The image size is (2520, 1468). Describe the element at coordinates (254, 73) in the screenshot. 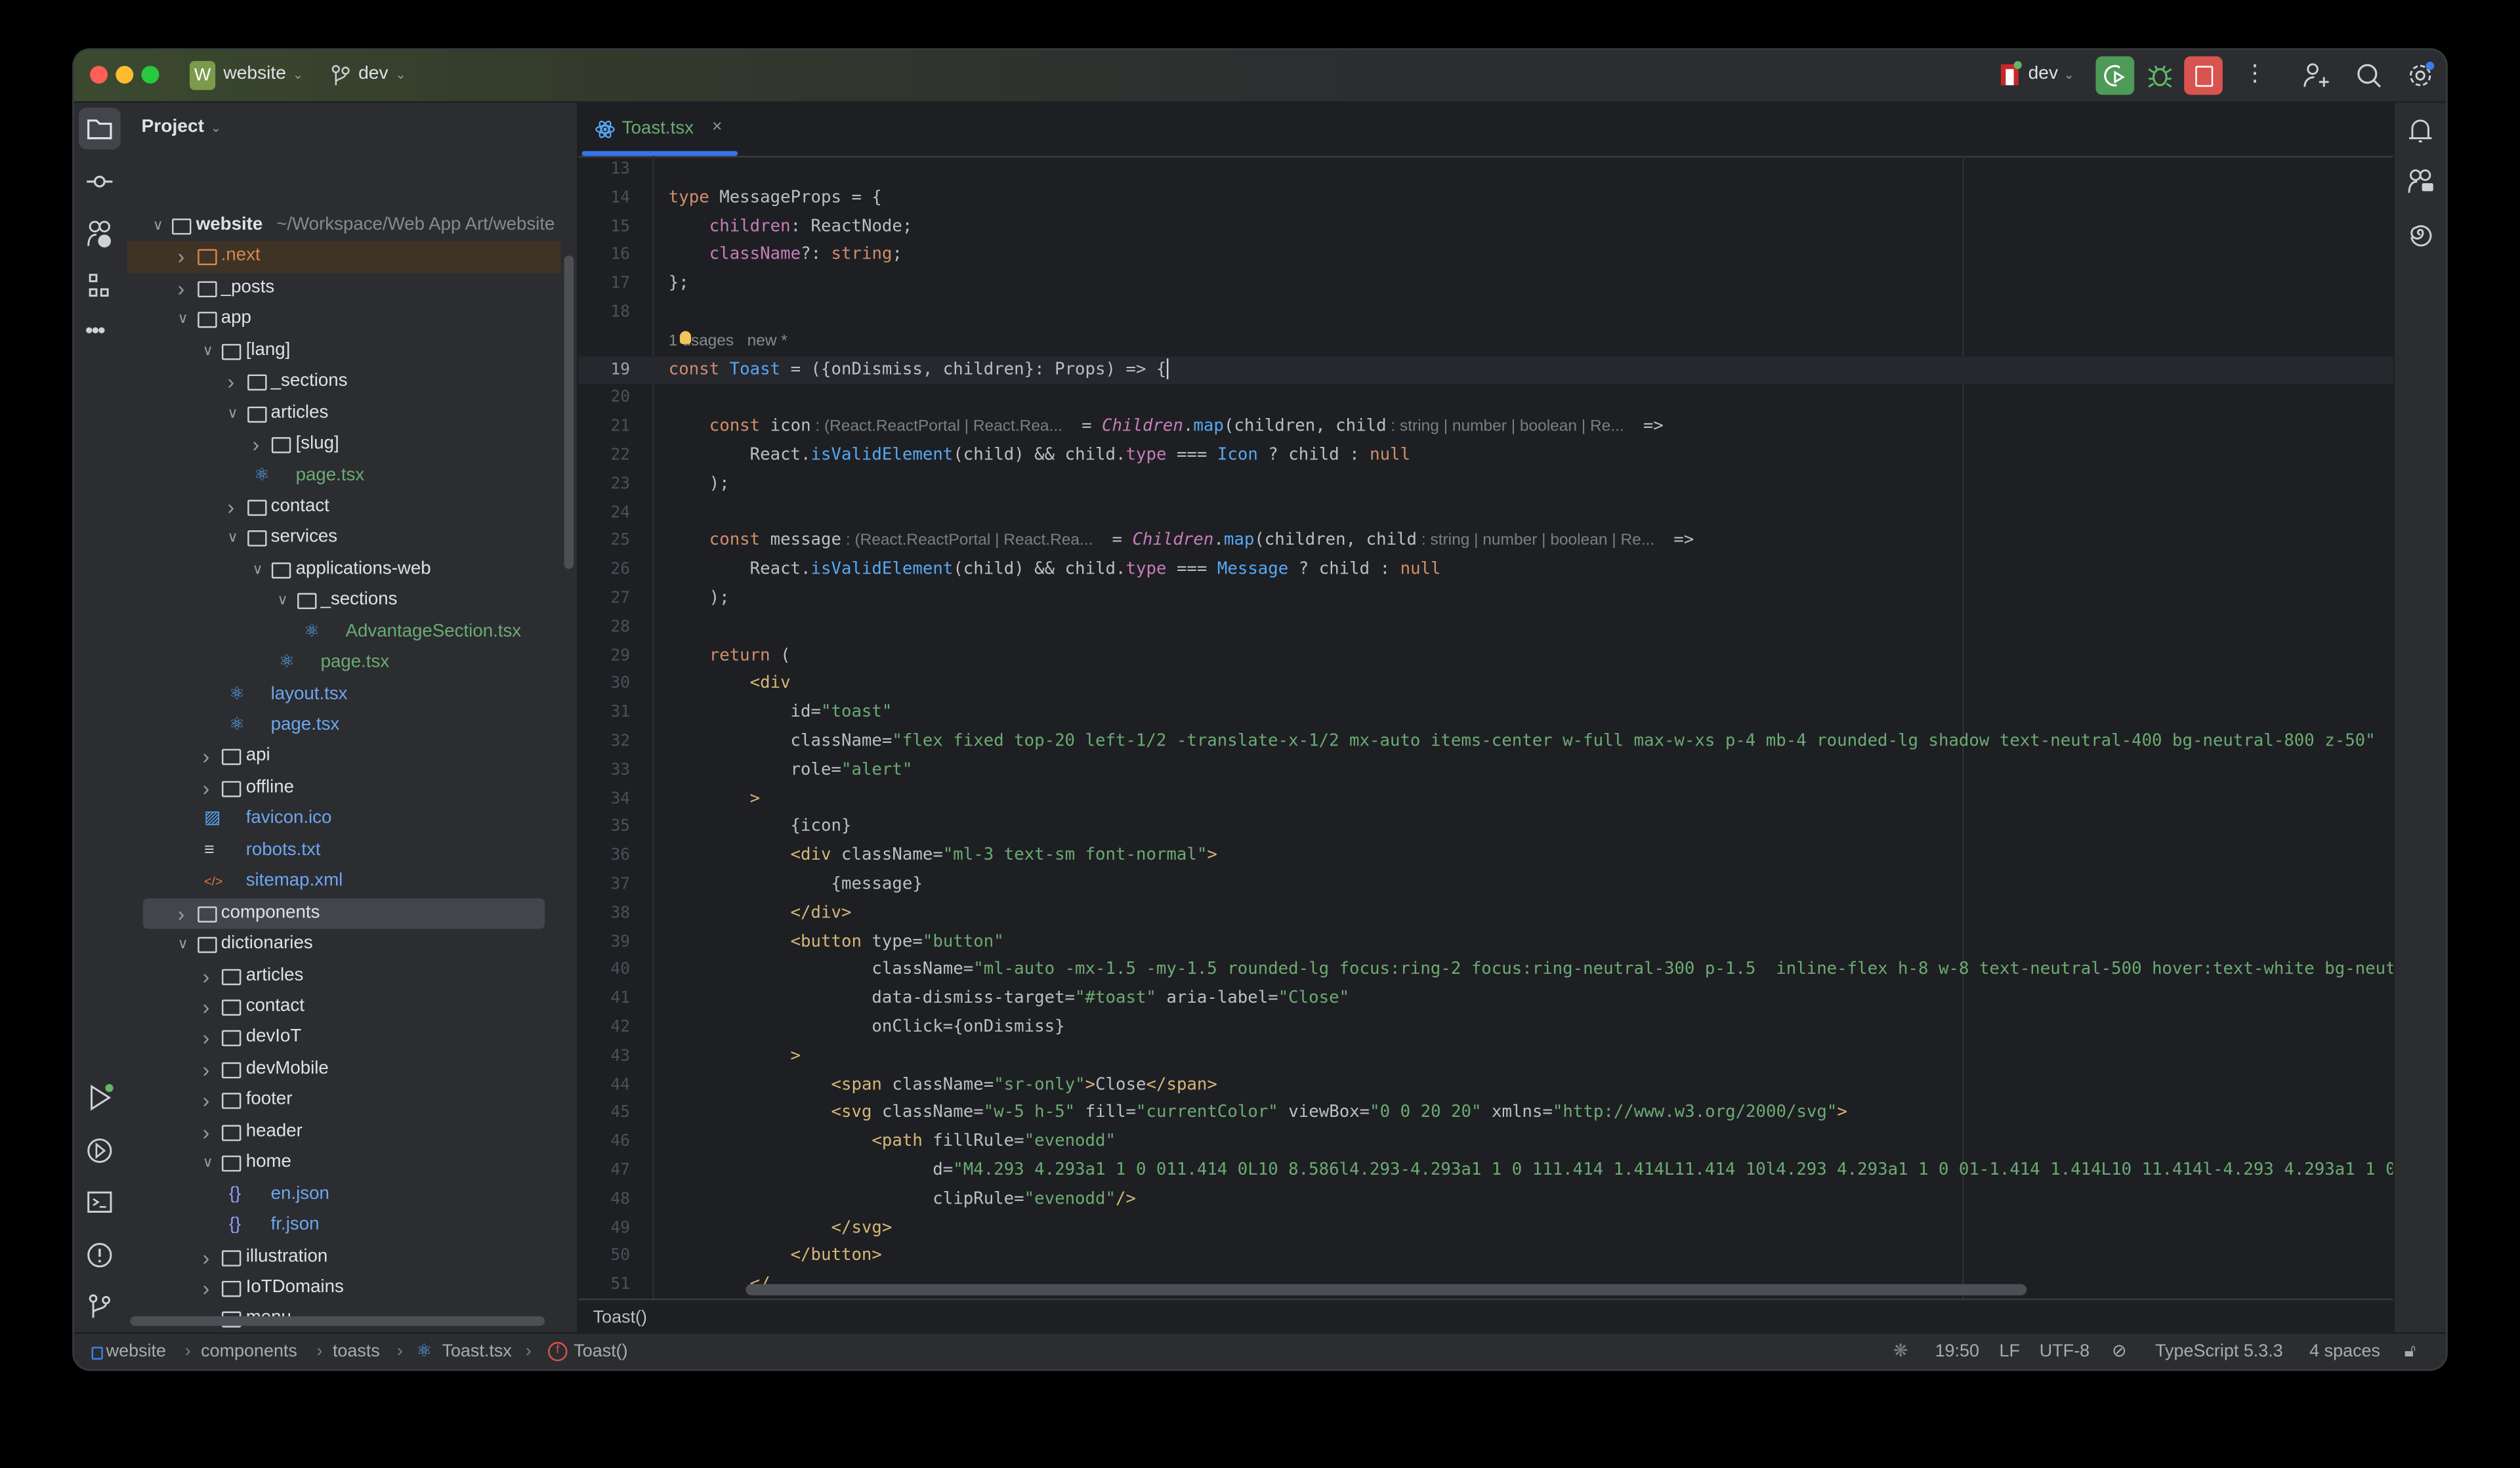

I see `project-selector: website` at that location.